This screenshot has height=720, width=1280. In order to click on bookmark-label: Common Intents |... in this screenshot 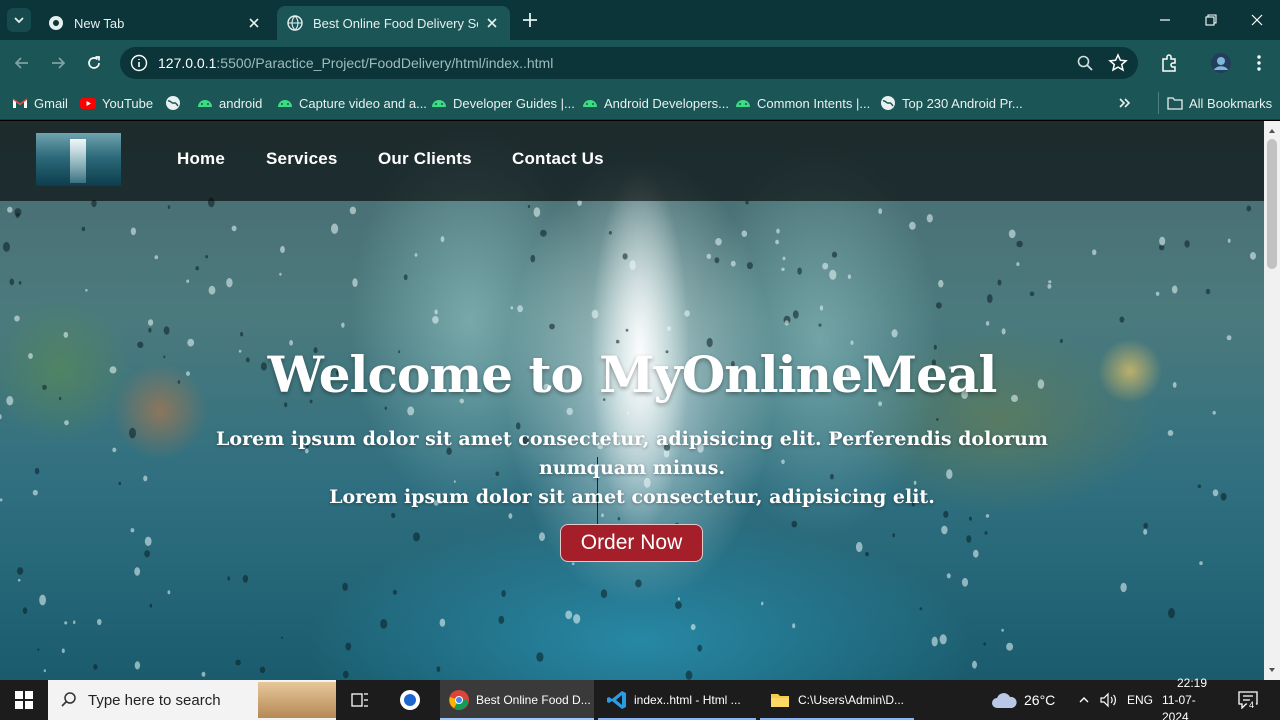, I will do `click(814, 103)`.